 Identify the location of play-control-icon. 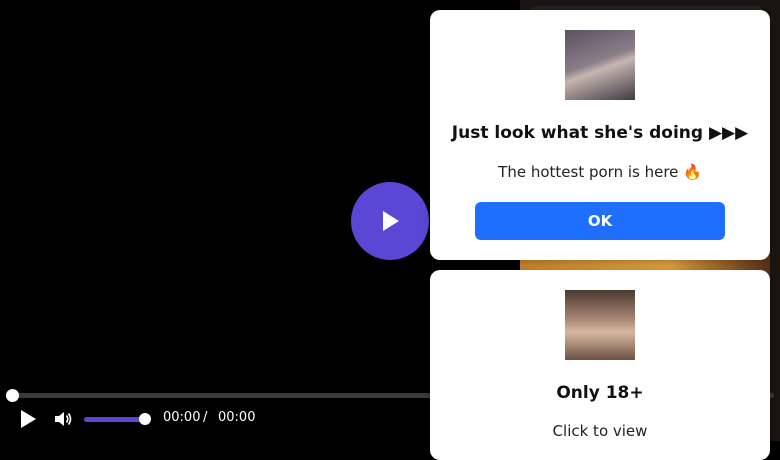
(28, 419).